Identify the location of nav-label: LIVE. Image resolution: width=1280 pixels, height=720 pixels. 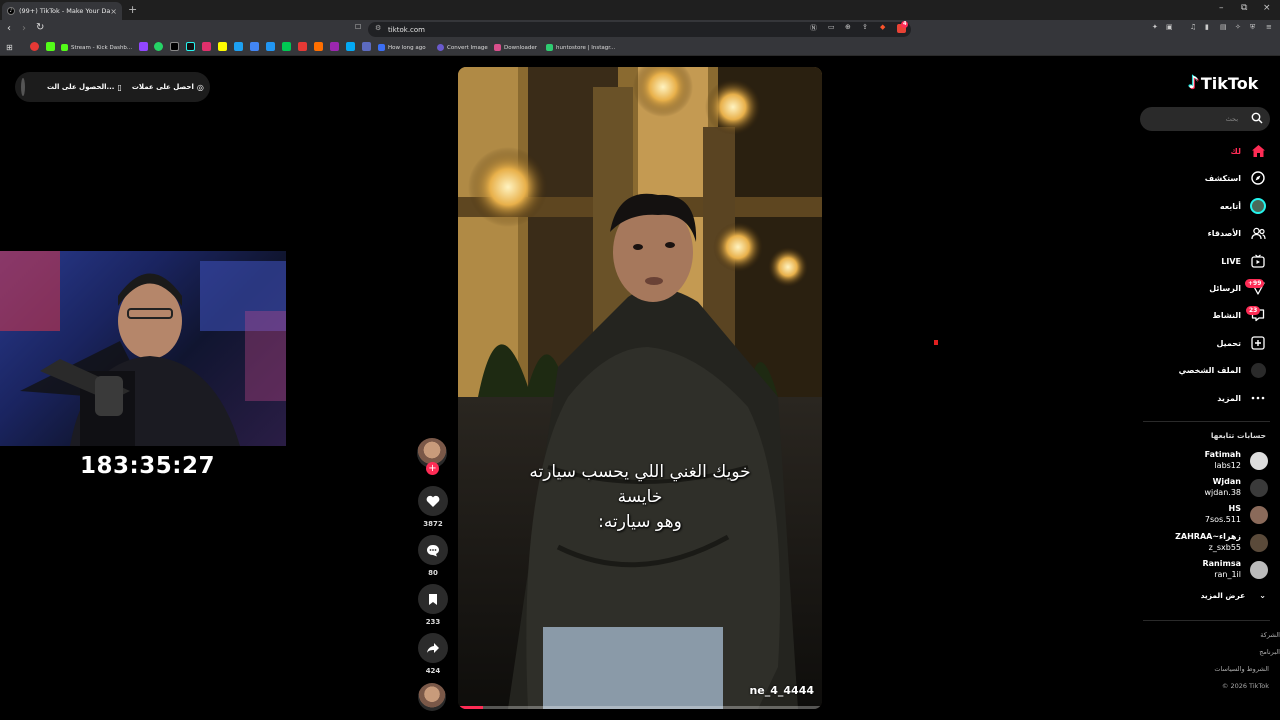
(1231, 261).